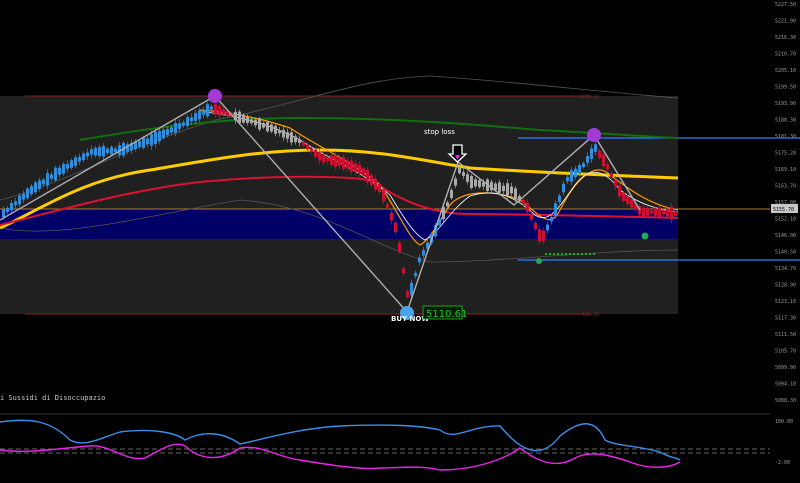  What do you see at coordinates (785, 253) in the screenshot?
I see `price-axis-label: 5140.50` at bounding box center [785, 253].